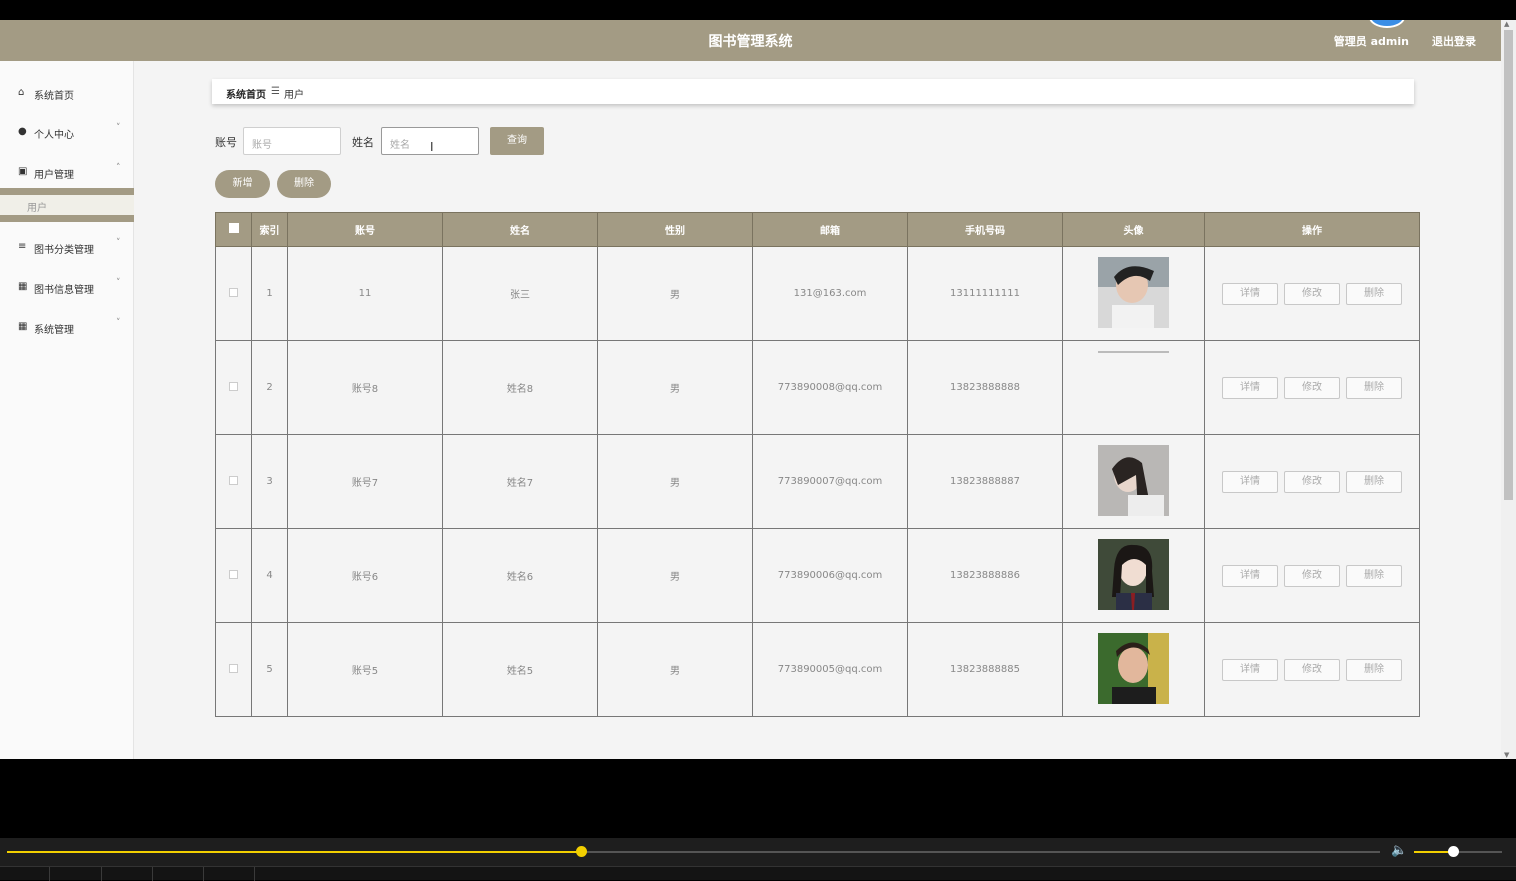  Describe the element at coordinates (363, 142) in the screenshot. I see `name-label: 姓名` at that location.